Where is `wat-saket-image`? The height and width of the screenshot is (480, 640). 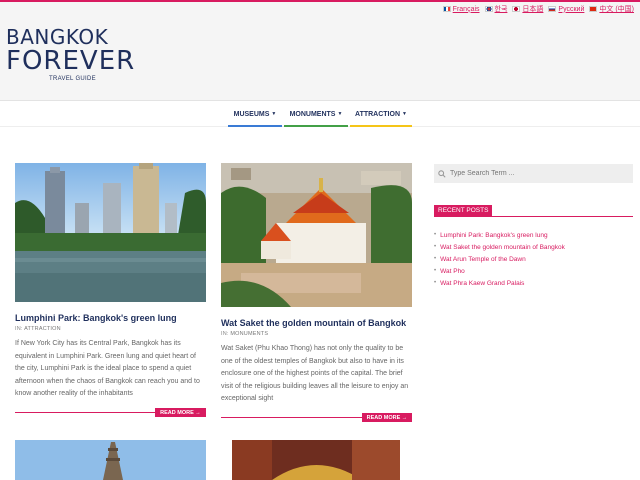
wat-saket-image is located at coordinates (316, 235).